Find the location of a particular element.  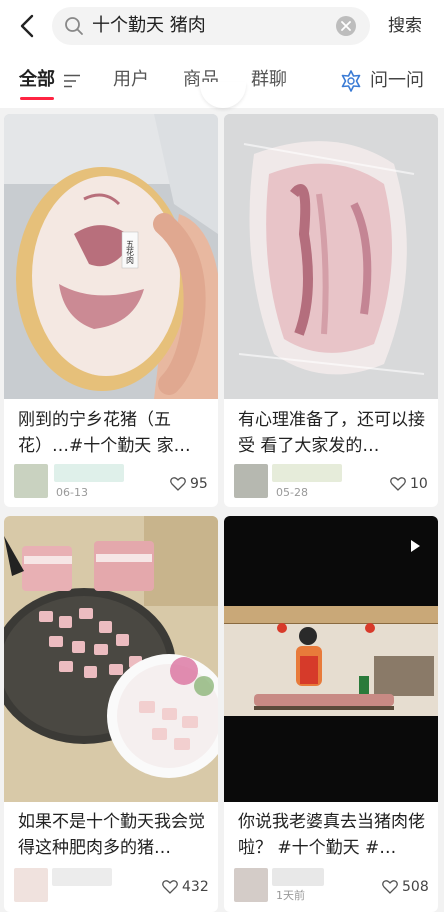

tab-groups: 群聊 is located at coordinates (269, 80).